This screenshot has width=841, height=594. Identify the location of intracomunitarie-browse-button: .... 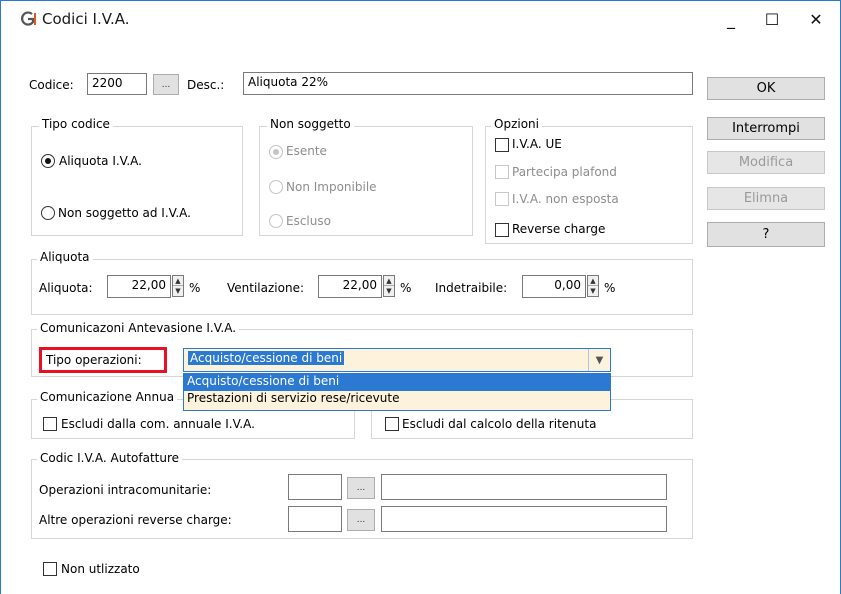
(361, 488).